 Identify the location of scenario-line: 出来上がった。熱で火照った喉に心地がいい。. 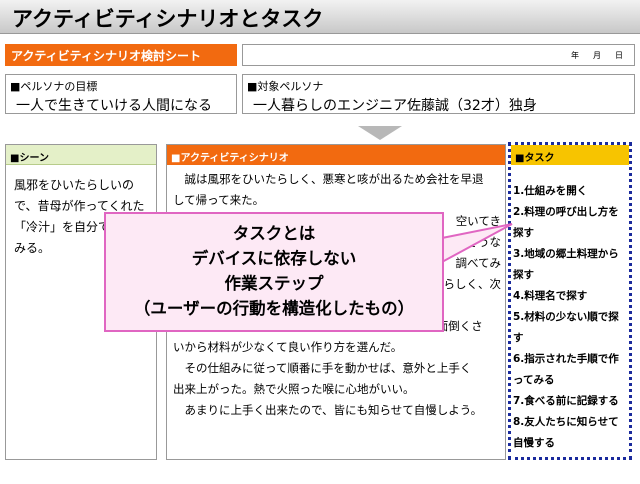
(294, 389).